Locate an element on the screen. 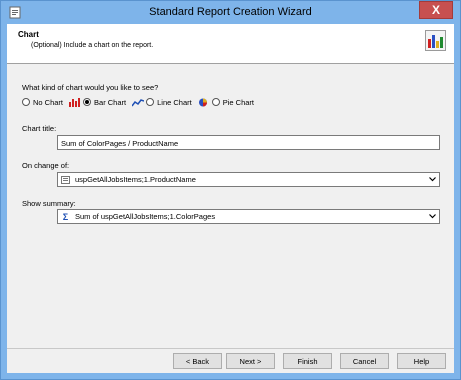 This screenshot has width=461, height=380. chart-type-options: No Chart Bar Chart Line Chart Pie Chart is located at coordinates (141, 102).